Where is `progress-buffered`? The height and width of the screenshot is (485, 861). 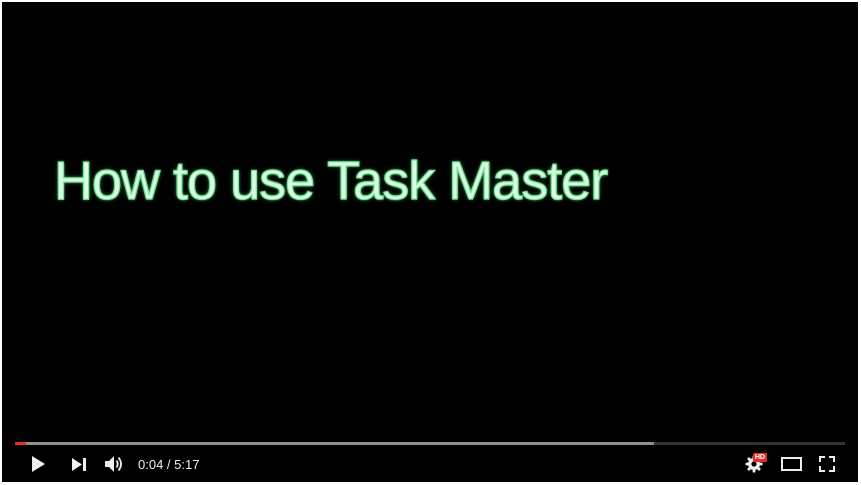
progress-buffered is located at coordinates (335, 443).